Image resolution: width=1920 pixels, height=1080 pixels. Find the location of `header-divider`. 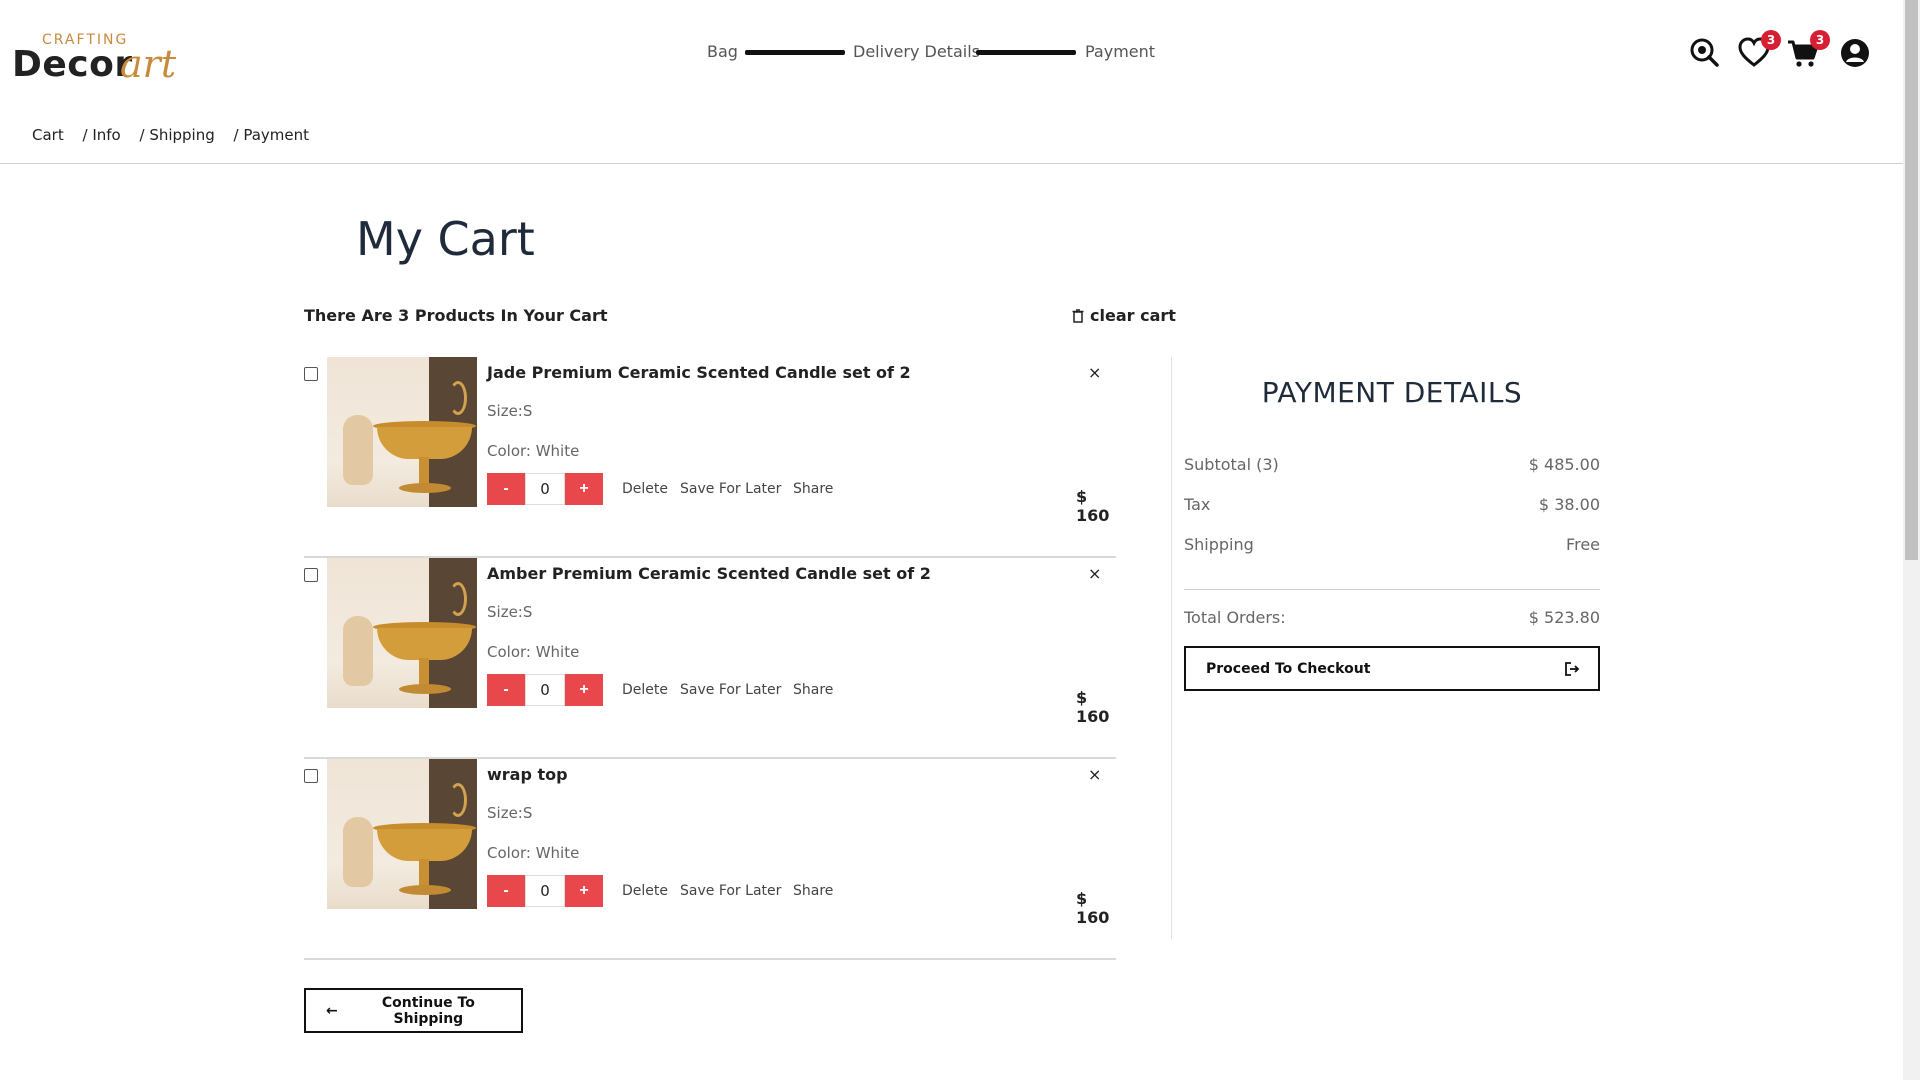

header-divider is located at coordinates (951, 163).